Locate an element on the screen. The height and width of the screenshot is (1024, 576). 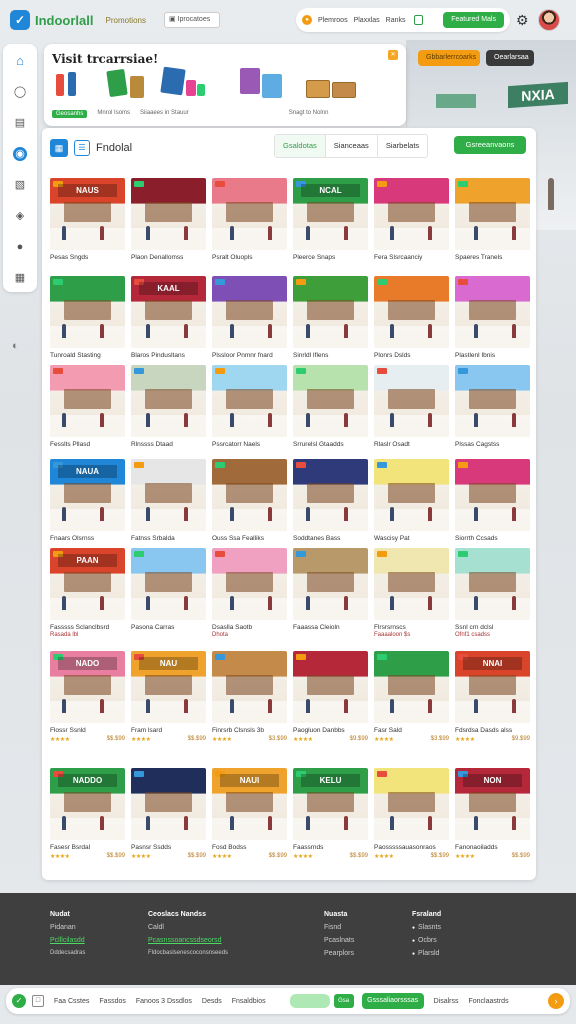
banner-item-boxes is located at coordinates (182, 86).